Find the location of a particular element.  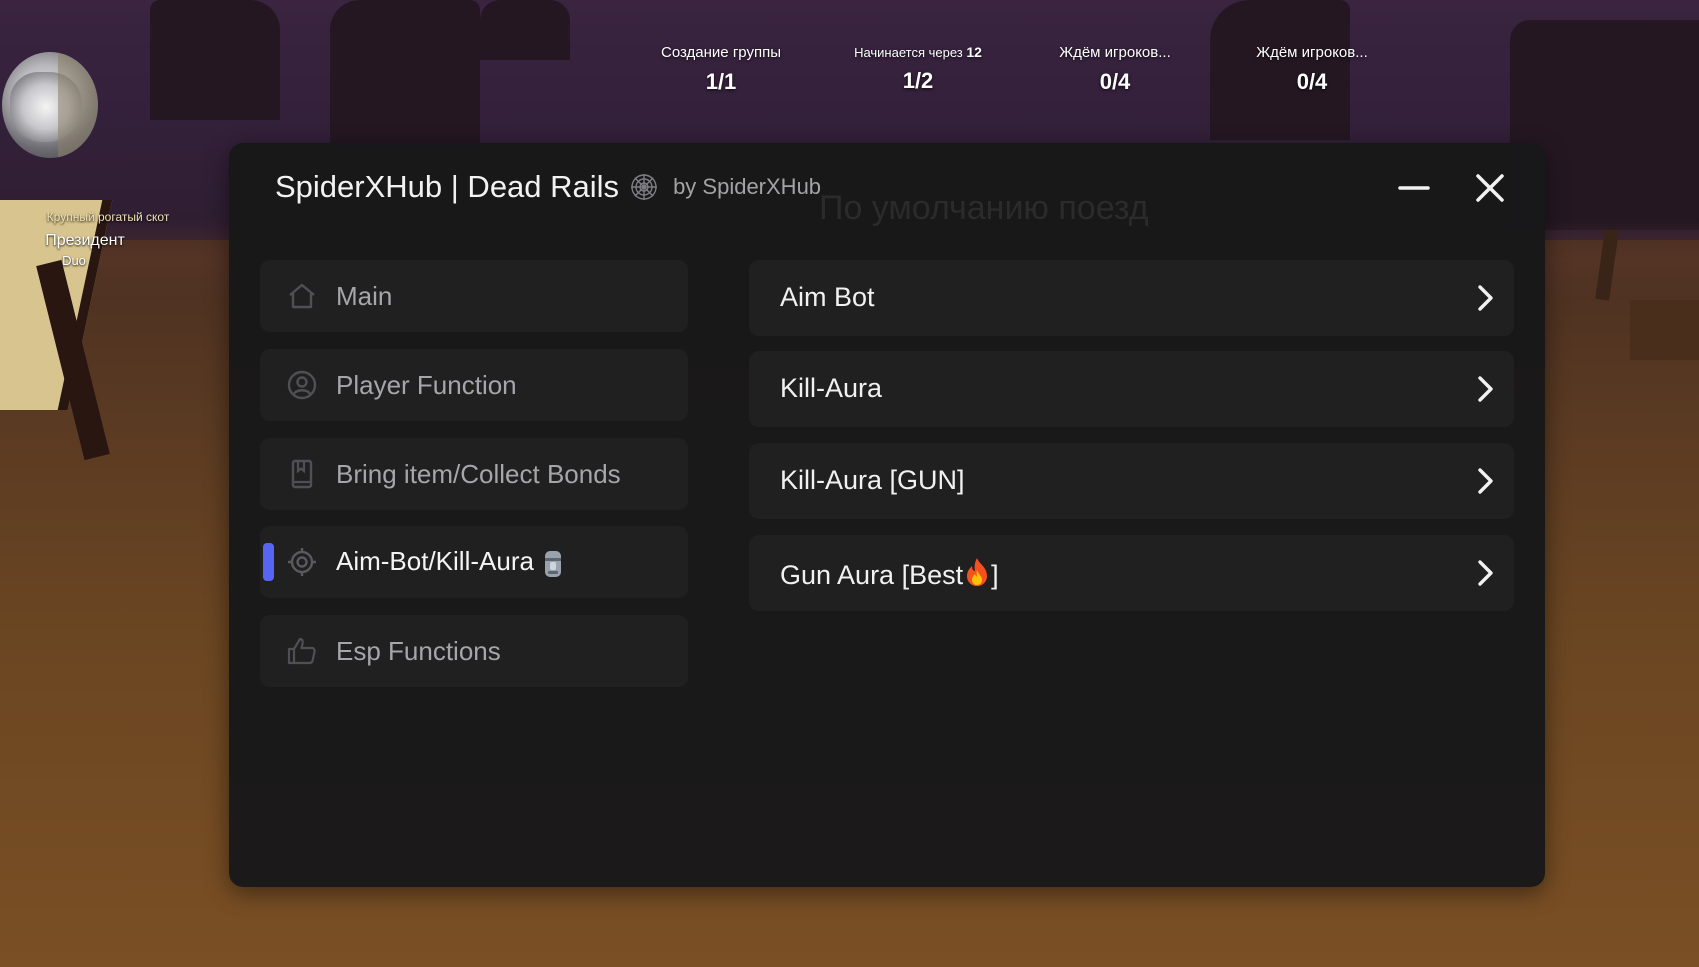

player-team: Duo is located at coordinates (74, 260).